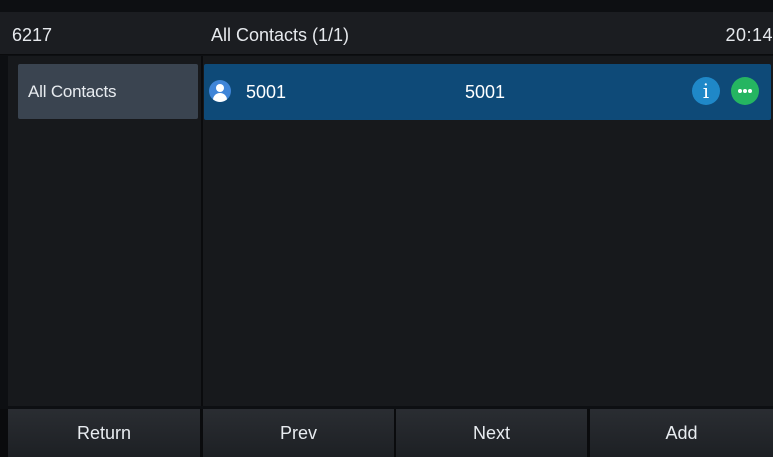 This screenshot has width=773, height=457. Describe the element at coordinates (266, 92) in the screenshot. I see `contact-name: 5001` at that location.